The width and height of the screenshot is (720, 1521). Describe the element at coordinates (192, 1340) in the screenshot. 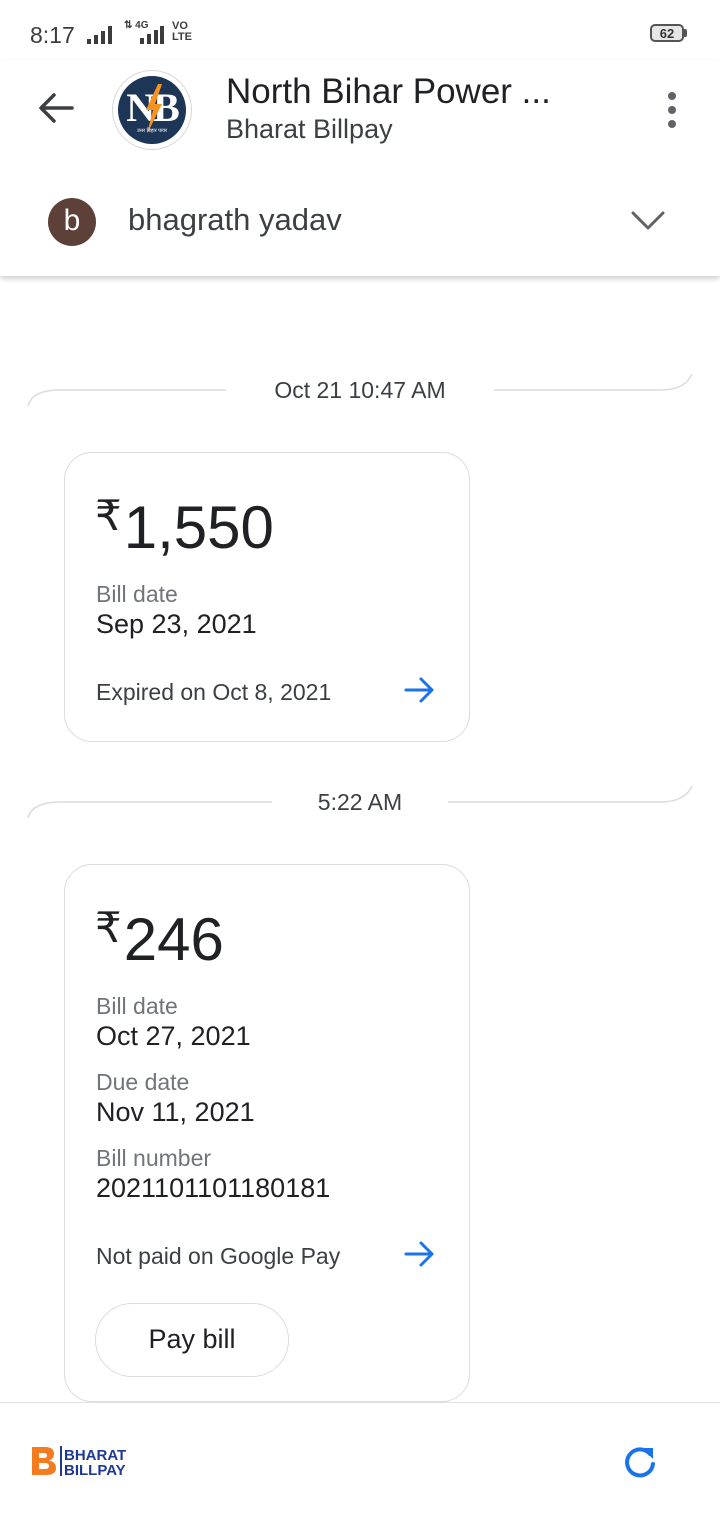

I see `pay-bill-button: Pay bill` at that location.